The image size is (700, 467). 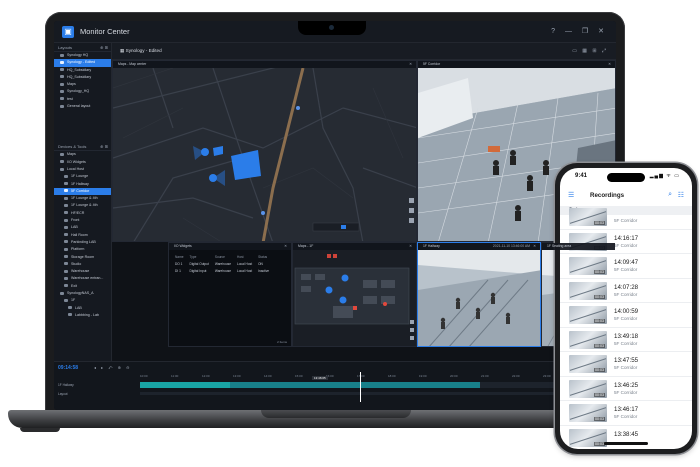 I want to click on sidebar-item: 1F Hallway, so click(x=82, y=184).